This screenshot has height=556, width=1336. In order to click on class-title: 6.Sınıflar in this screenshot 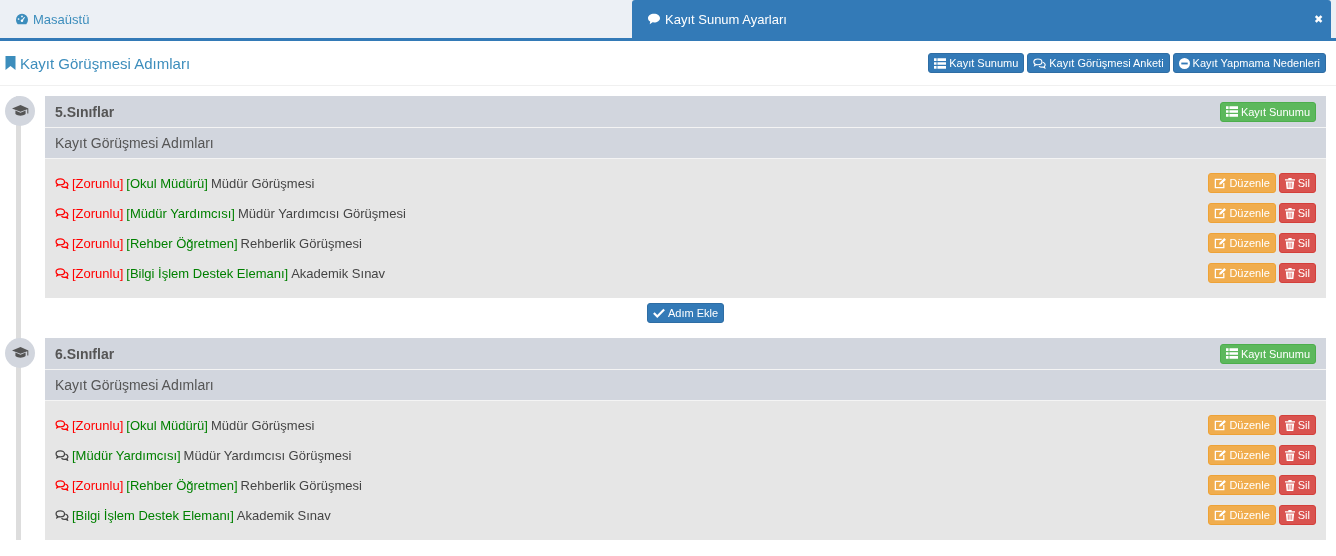, I will do `click(85, 353)`.